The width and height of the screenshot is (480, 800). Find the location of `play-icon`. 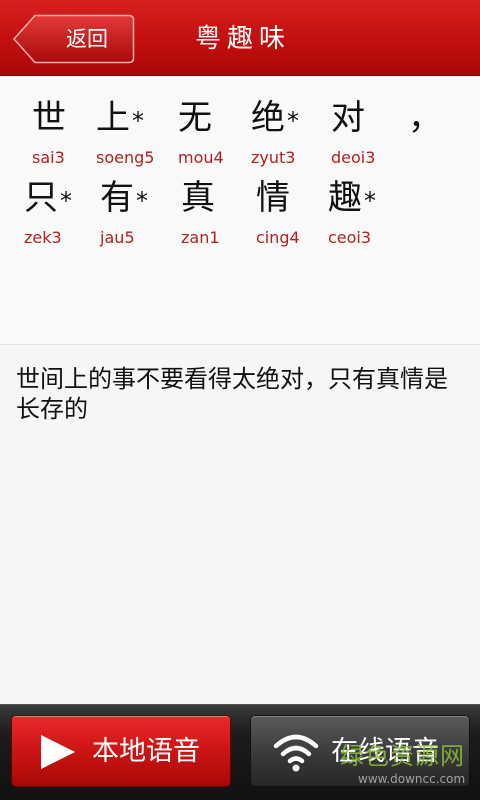

play-icon is located at coordinates (58, 752).